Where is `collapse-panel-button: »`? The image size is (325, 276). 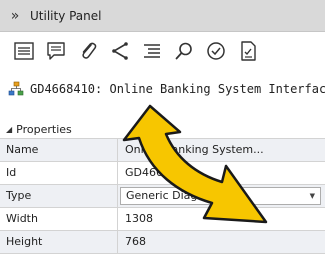
collapse-panel-button: » is located at coordinates (15, 16).